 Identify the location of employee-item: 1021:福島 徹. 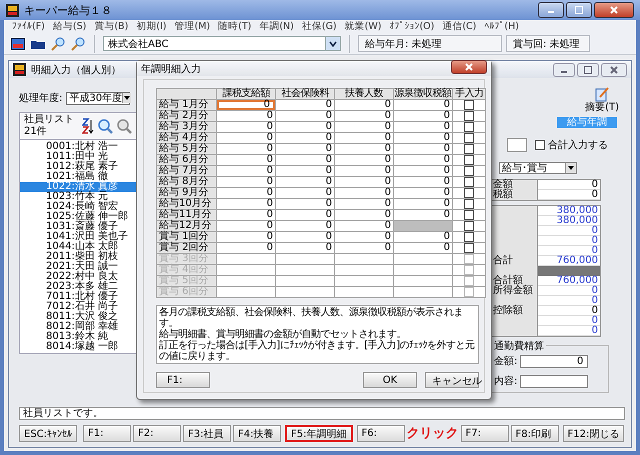
(78, 177).